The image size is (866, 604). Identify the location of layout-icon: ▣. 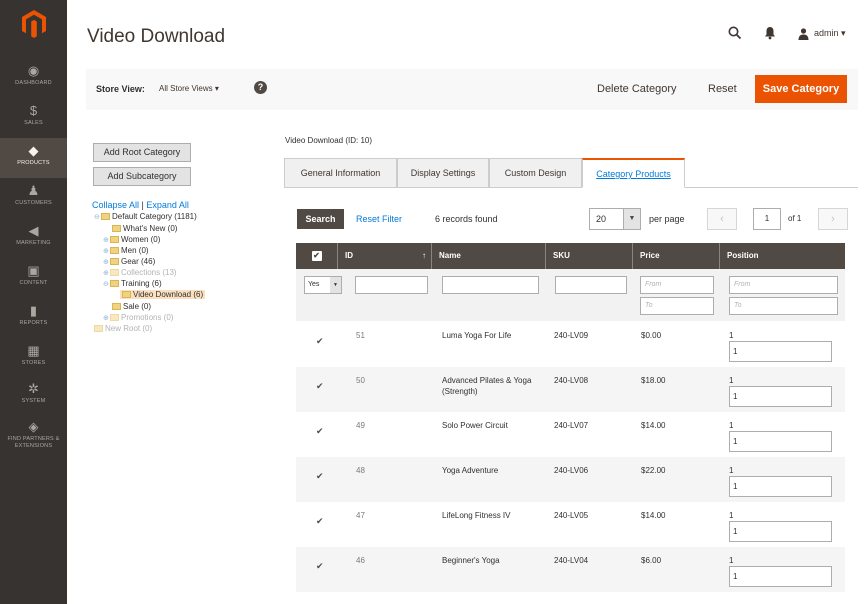
(33, 270).